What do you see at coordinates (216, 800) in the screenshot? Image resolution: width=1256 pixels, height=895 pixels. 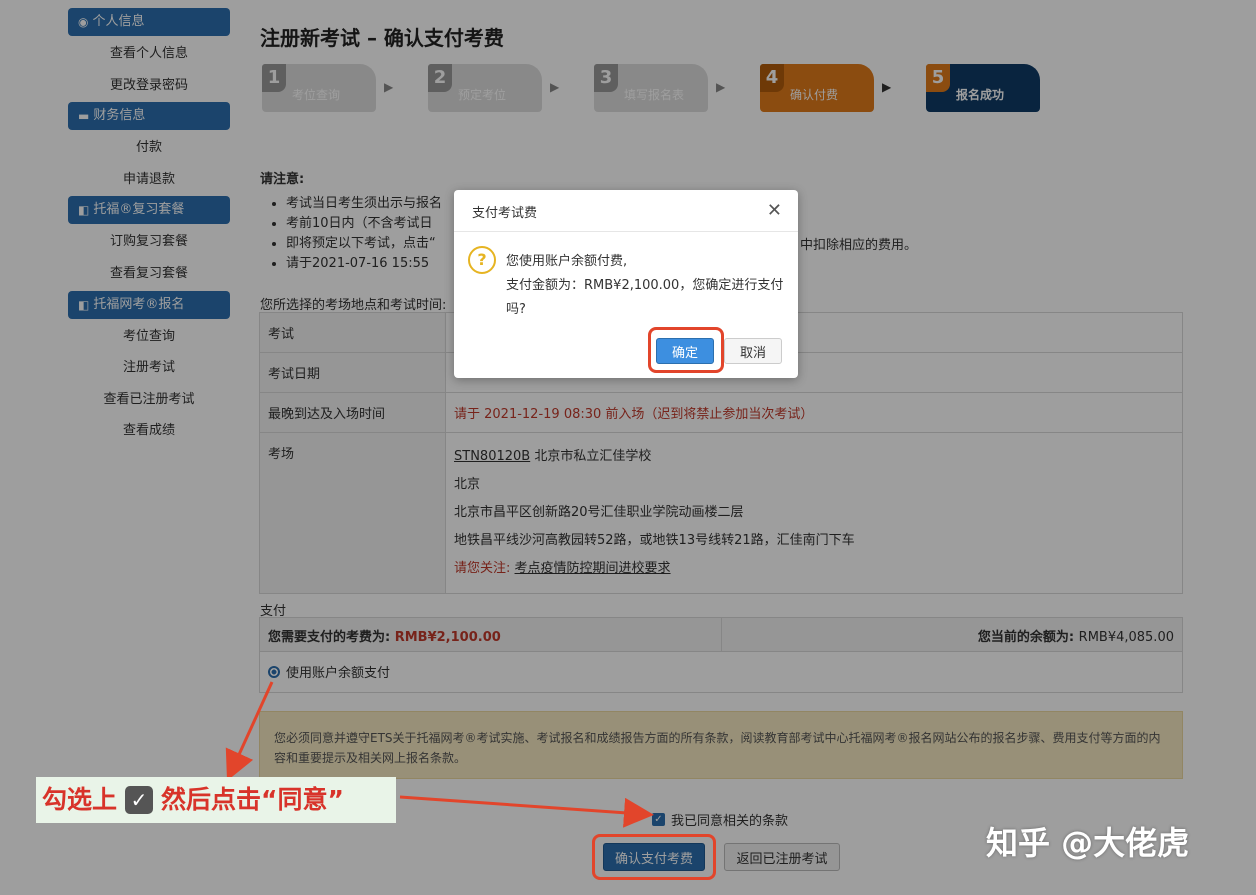 I see `annotation-callout: 勾选上 ✓ 然后点击“同意”` at bounding box center [216, 800].